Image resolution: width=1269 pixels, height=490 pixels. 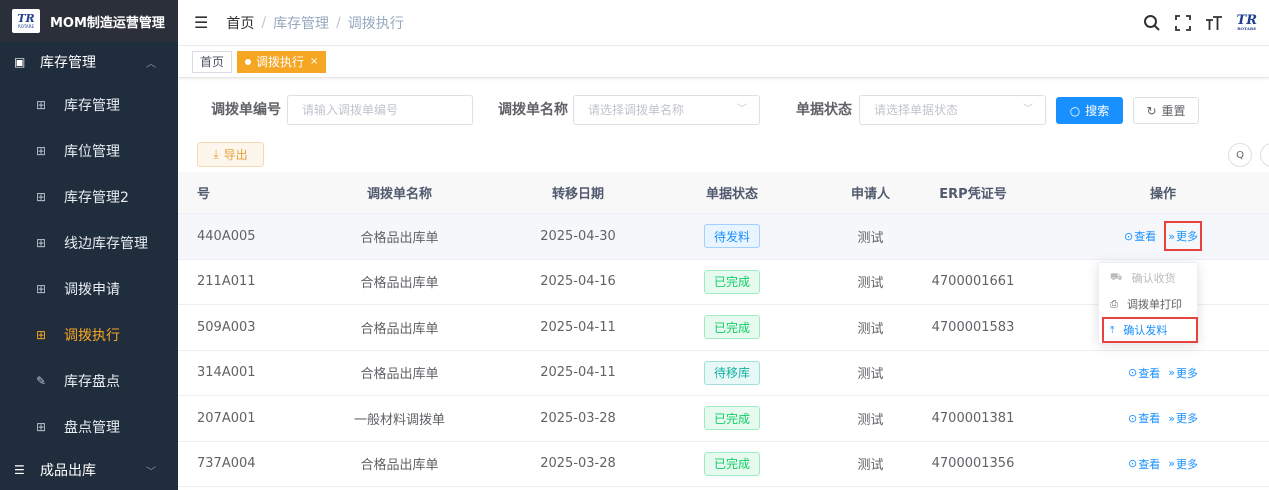 What do you see at coordinates (1152, 23) in the screenshot?
I see `search-icon` at bounding box center [1152, 23].